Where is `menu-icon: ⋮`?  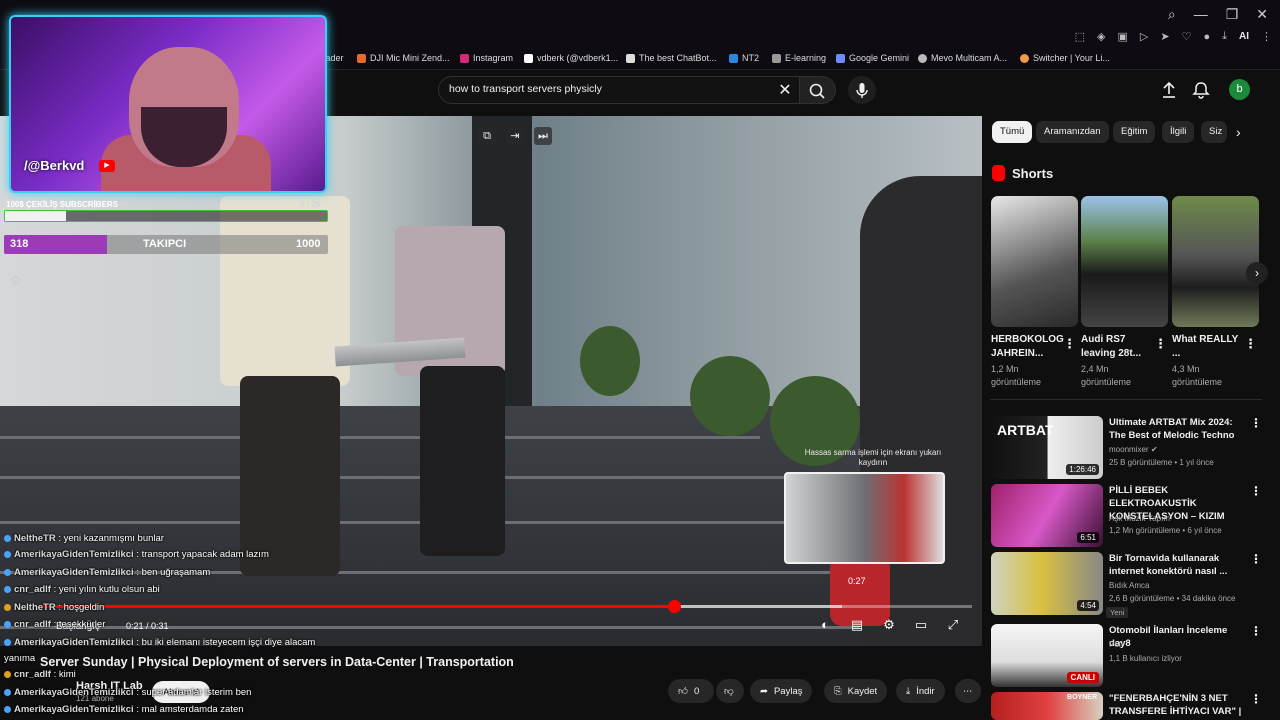 menu-icon: ⋮ is located at coordinates (1266, 36).